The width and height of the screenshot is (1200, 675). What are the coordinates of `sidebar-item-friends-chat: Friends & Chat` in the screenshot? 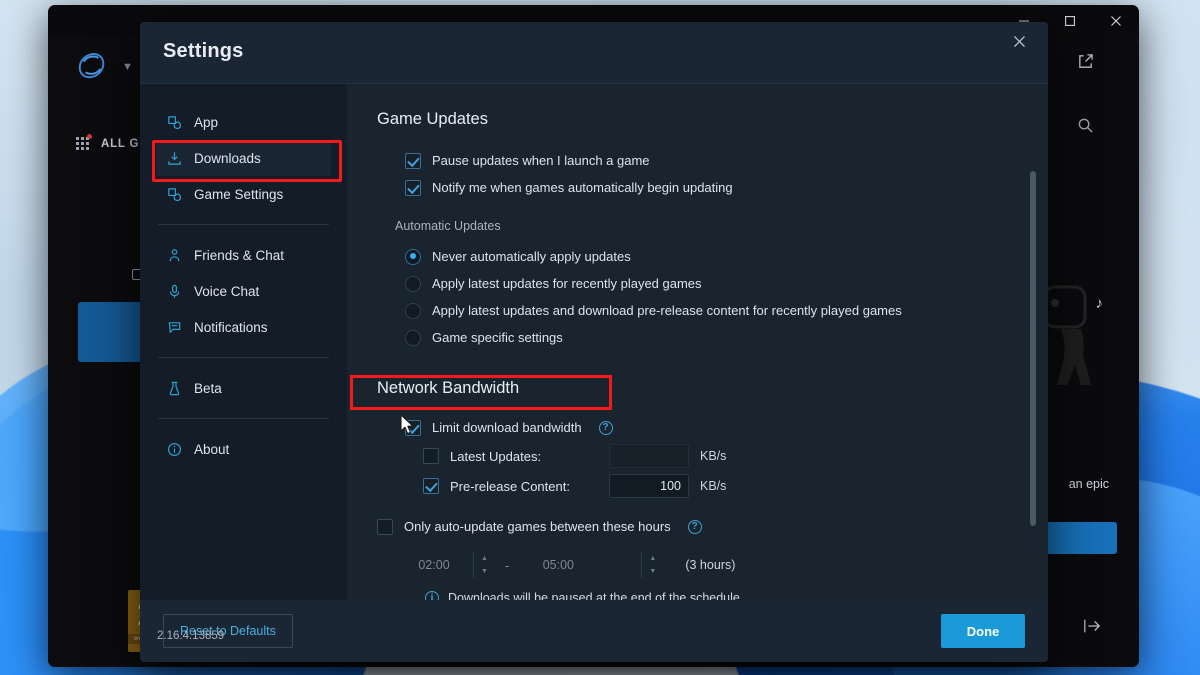 It's located at (243, 255).